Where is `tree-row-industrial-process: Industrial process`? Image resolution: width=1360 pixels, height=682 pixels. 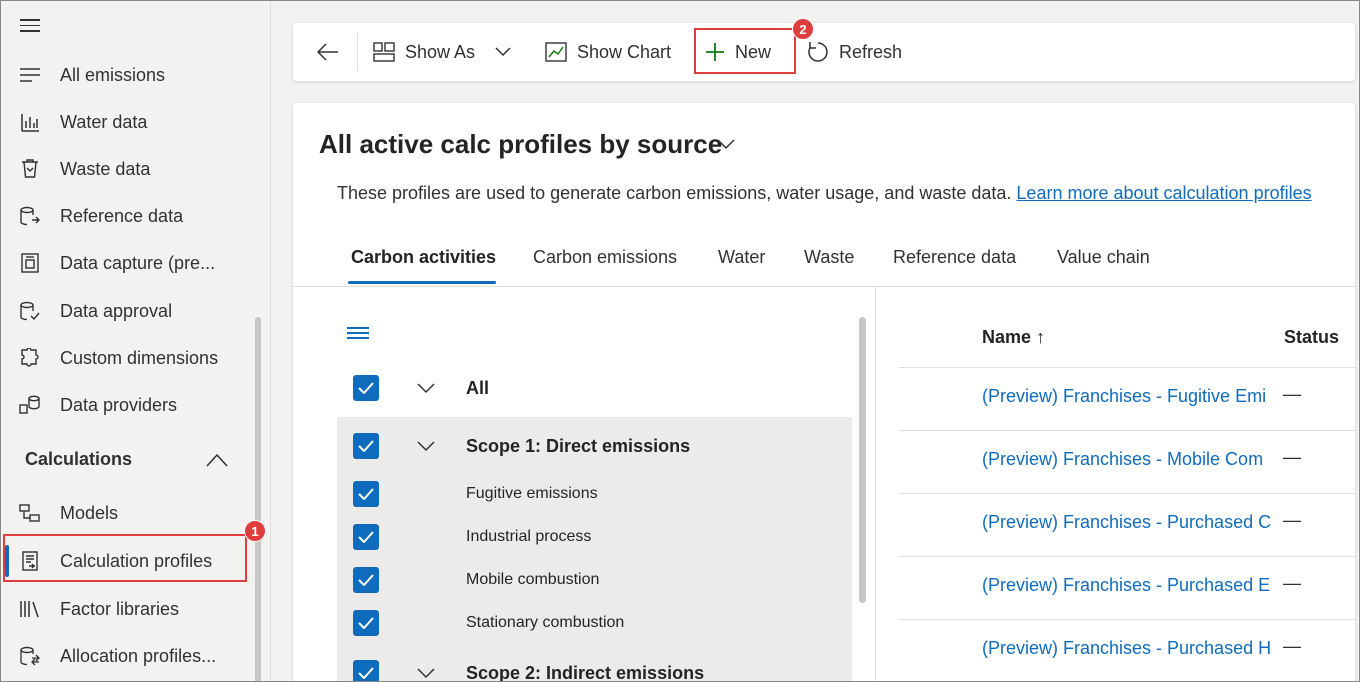 tree-row-industrial-process: Industrial process is located at coordinates (573, 538).